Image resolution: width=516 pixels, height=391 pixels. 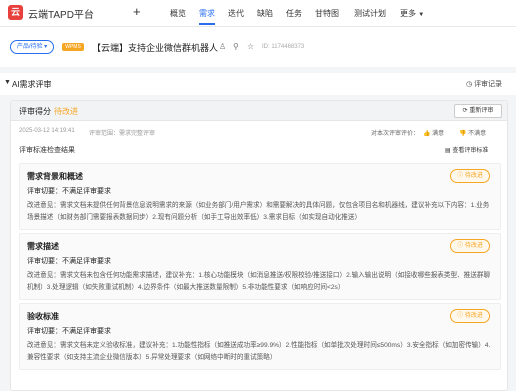 What do you see at coordinates (463, 134) in the screenshot?
I see `thumbs-down-icon: 👎` at bounding box center [463, 134].